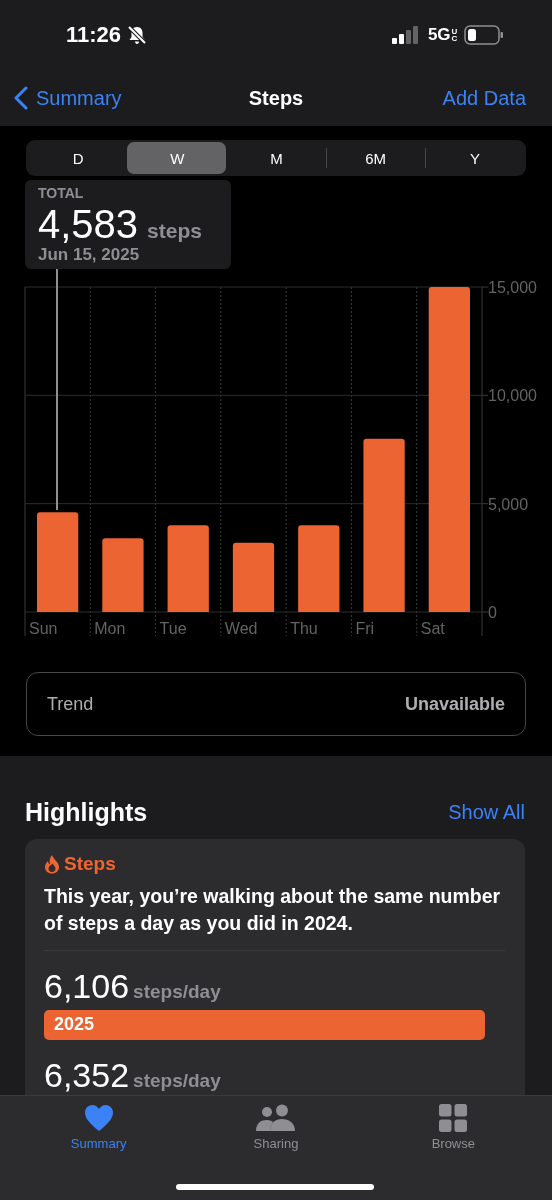  Describe the element at coordinates (375, 158) in the screenshot. I see `segment-tab: 6M` at that location.